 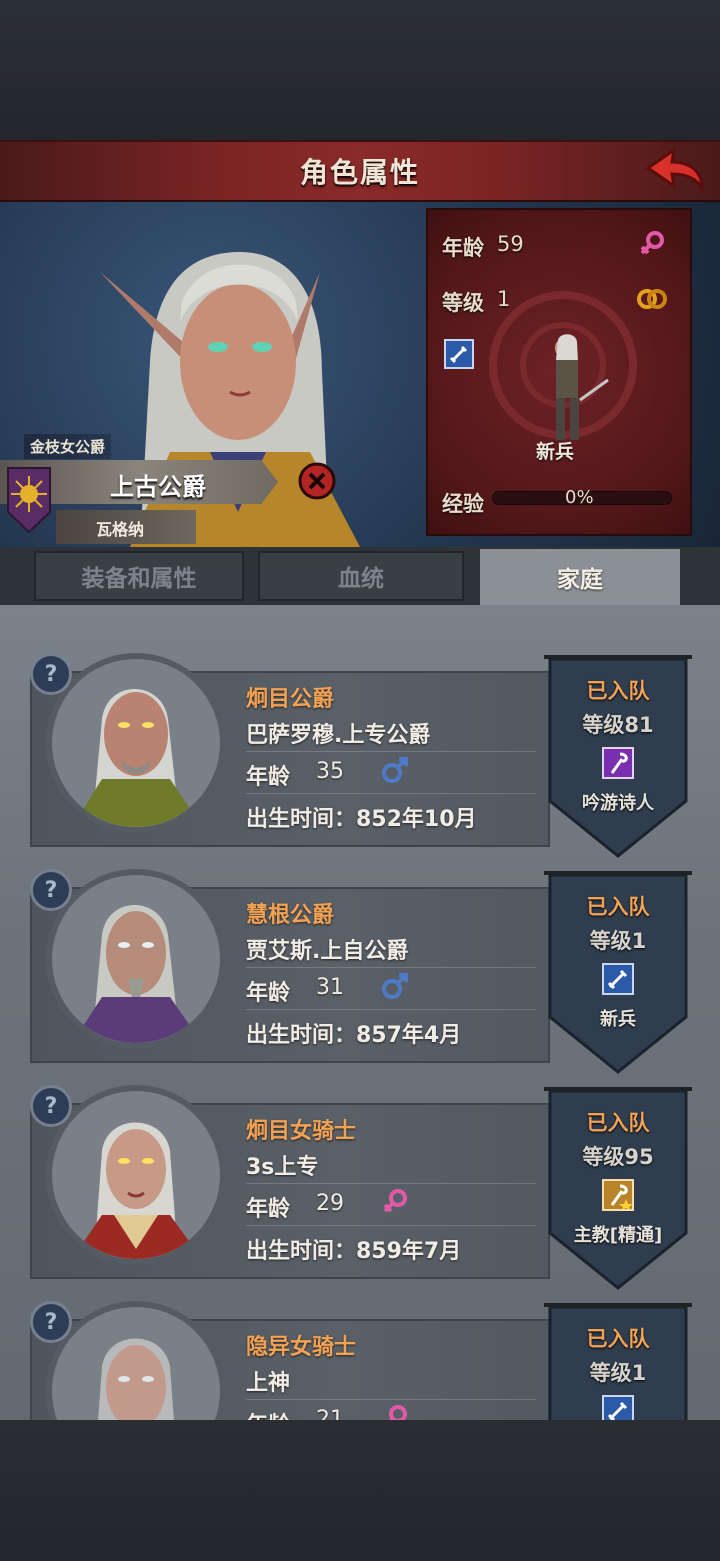 I want to click on noble-title: 金枝女公爵, so click(x=68, y=446).